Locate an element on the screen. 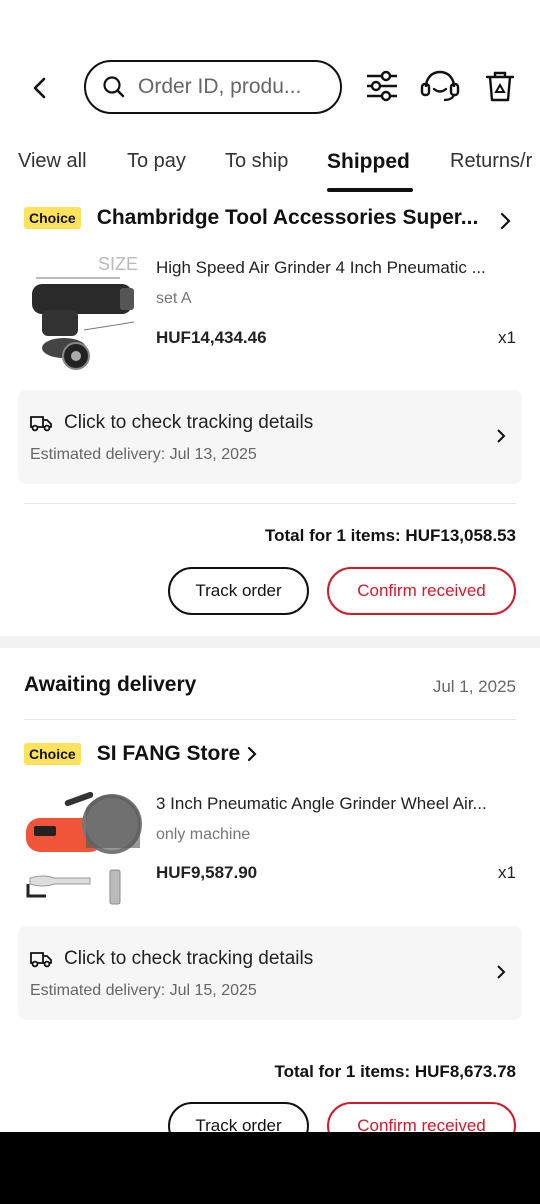 The height and width of the screenshot is (1204, 540). tab-shipped: Shipped is located at coordinates (368, 162).